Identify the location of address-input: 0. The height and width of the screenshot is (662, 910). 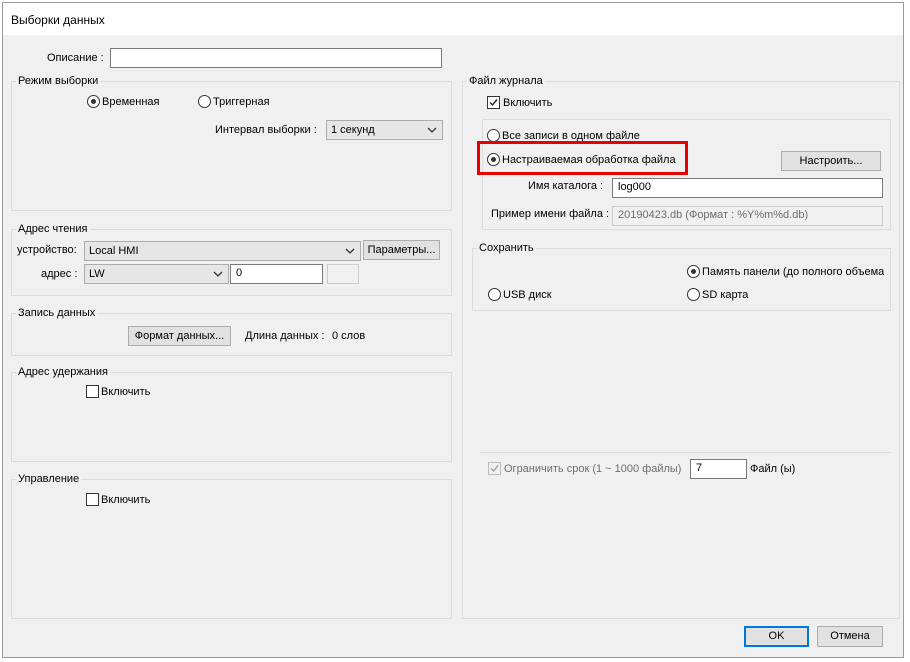
(276, 274).